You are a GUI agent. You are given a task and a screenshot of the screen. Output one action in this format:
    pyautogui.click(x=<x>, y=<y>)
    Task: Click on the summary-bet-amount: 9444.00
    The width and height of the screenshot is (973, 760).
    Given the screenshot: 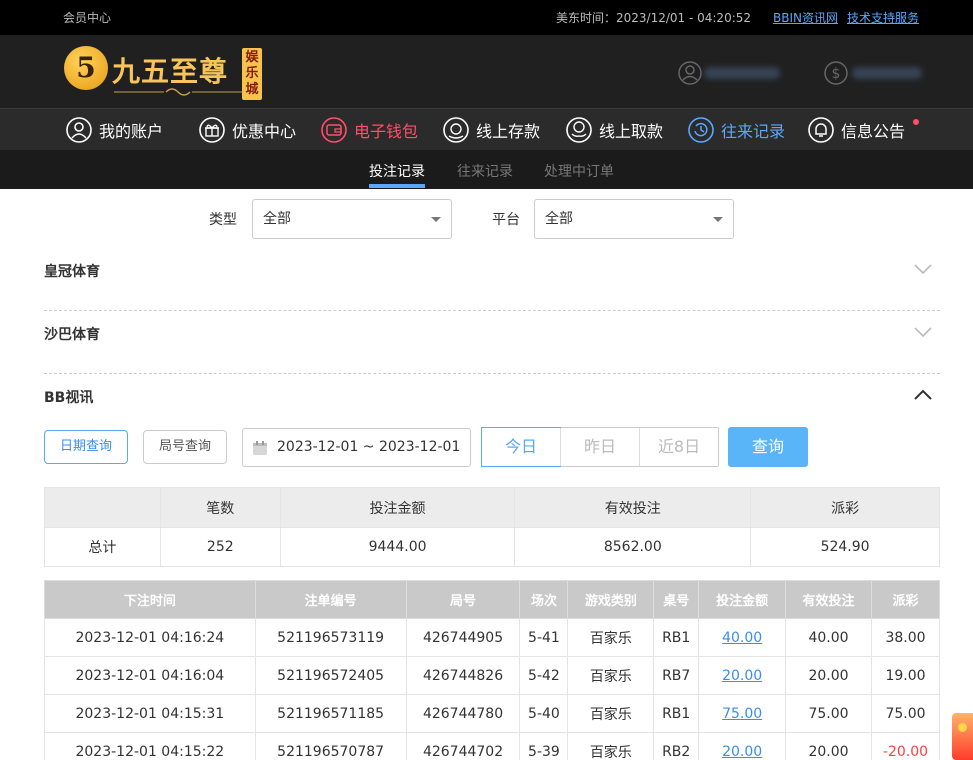 What is the action you would take?
    pyautogui.click(x=397, y=547)
    